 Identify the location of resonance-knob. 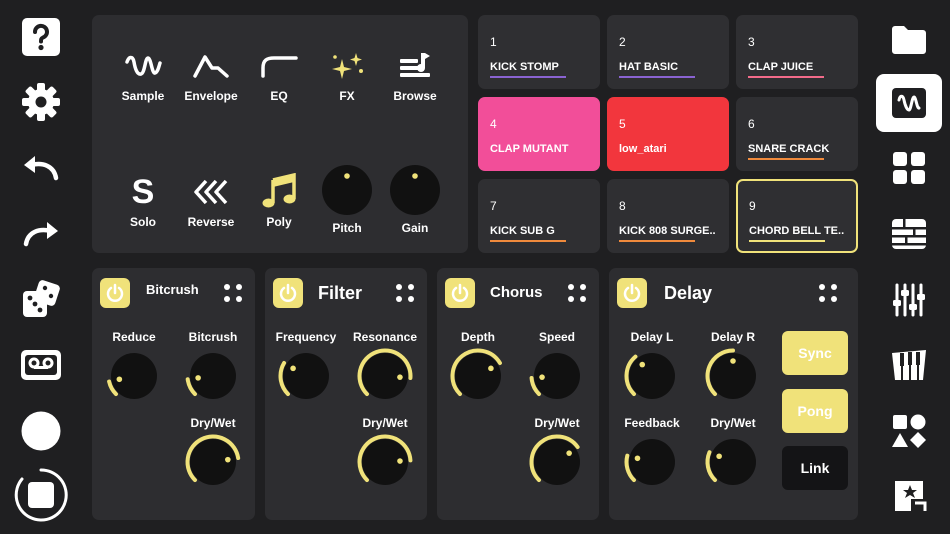
(385, 376).